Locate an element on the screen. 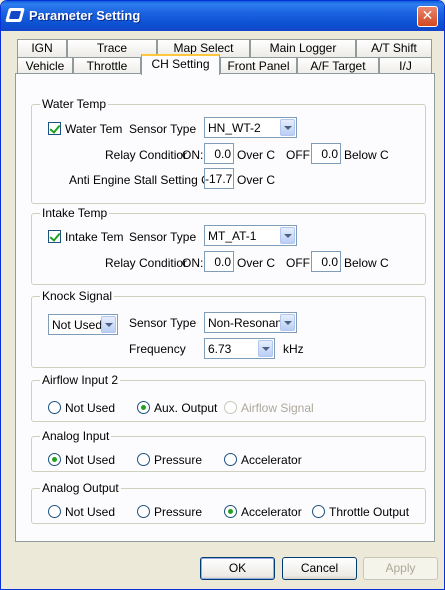 The height and width of the screenshot is (590, 445). water-temp-title: Water Temp is located at coordinates (74, 104).